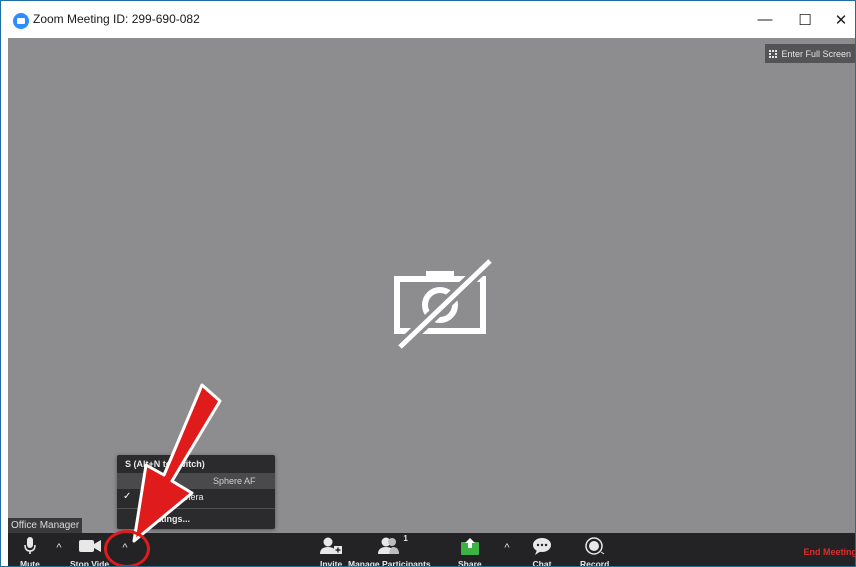  I want to click on chat-bubble-icon, so click(542, 546).